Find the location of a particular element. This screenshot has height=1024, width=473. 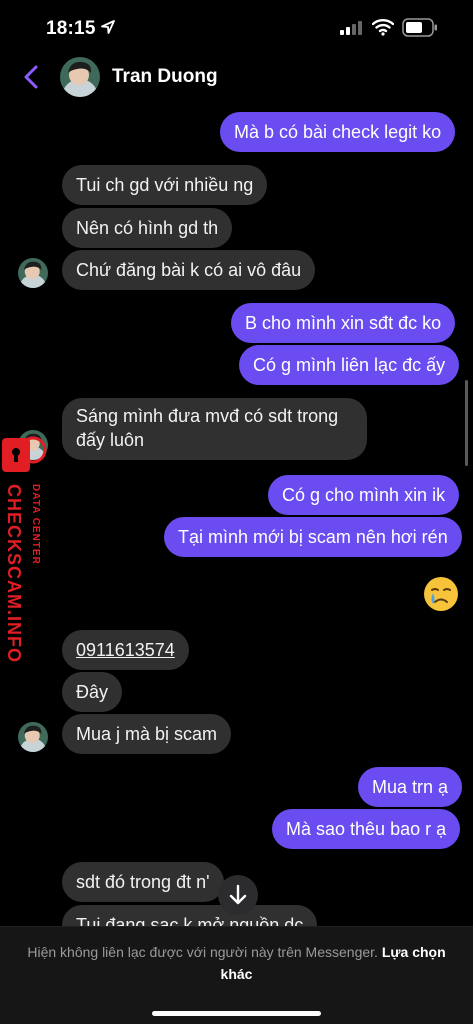

battery-icon is located at coordinates (419, 27).